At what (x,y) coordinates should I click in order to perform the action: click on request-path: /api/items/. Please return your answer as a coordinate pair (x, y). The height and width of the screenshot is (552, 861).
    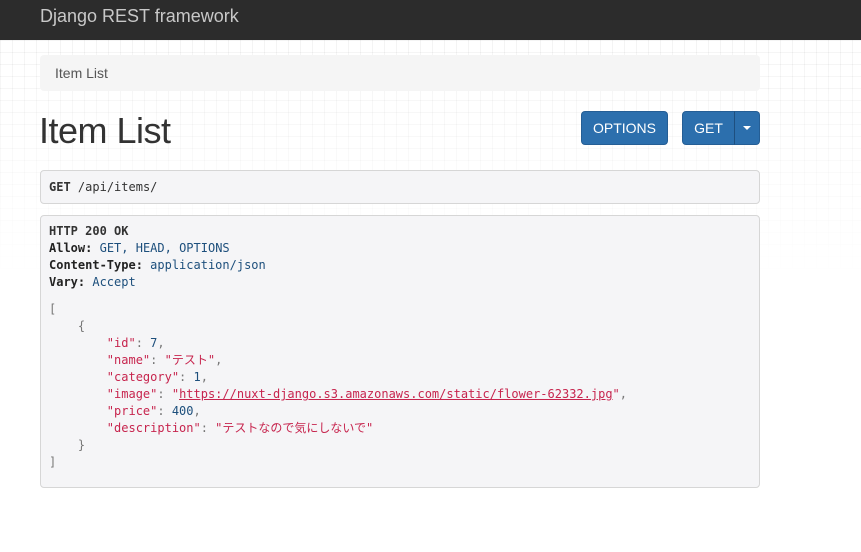
    Looking at the image, I should click on (117, 187).